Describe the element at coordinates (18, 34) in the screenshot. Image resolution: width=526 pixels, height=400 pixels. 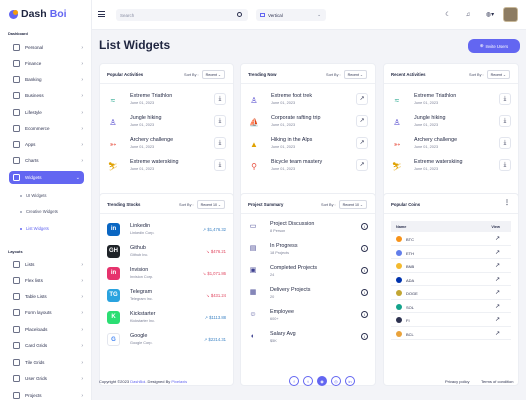
I see `section-dashboard: Dashboard` at that location.